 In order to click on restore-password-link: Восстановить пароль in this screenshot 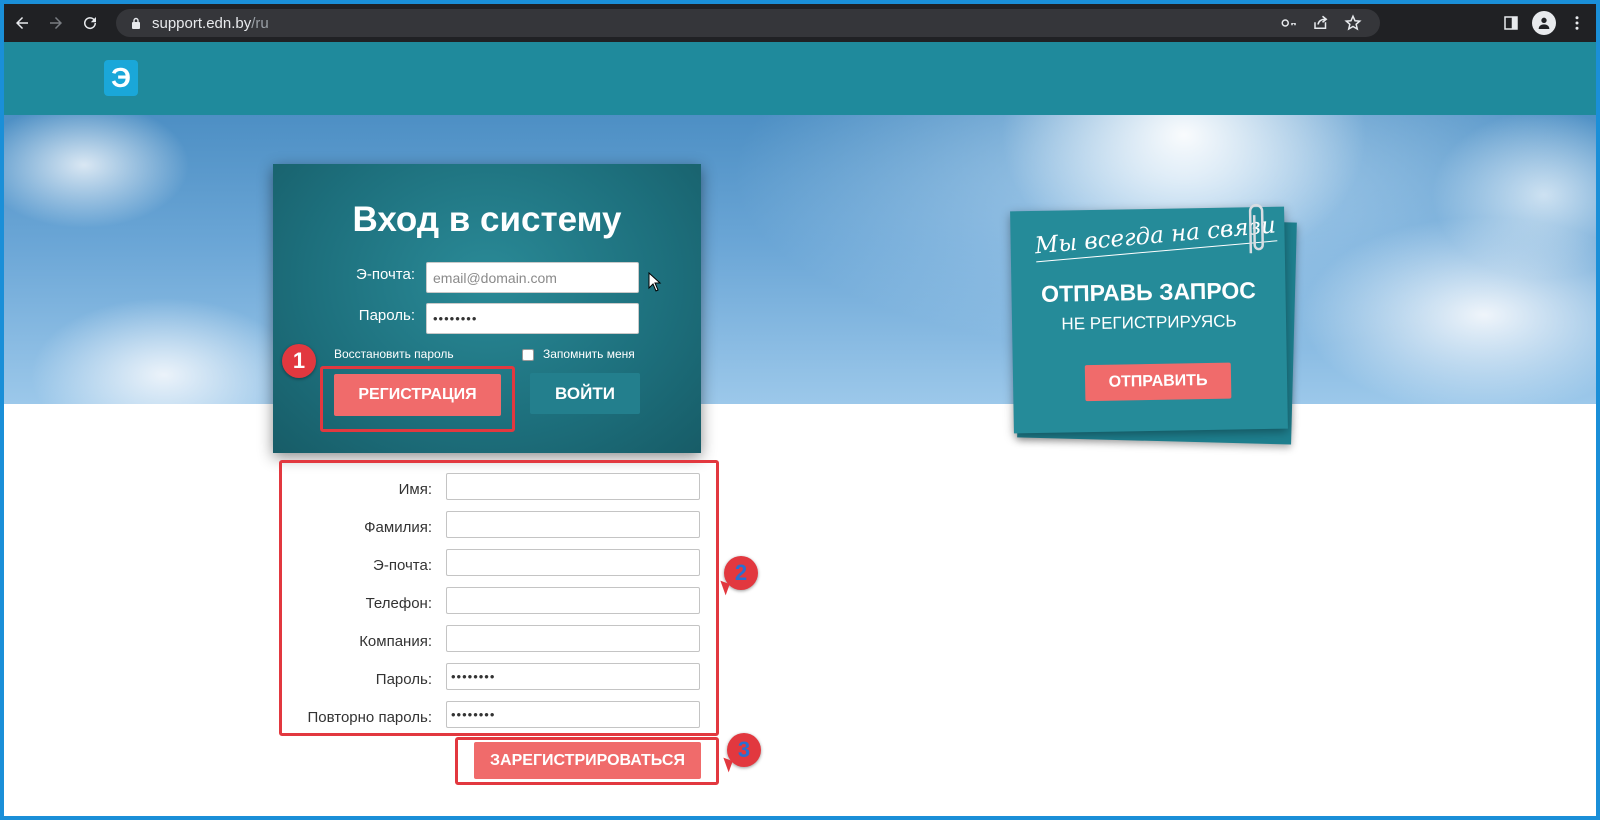, I will do `click(394, 354)`.